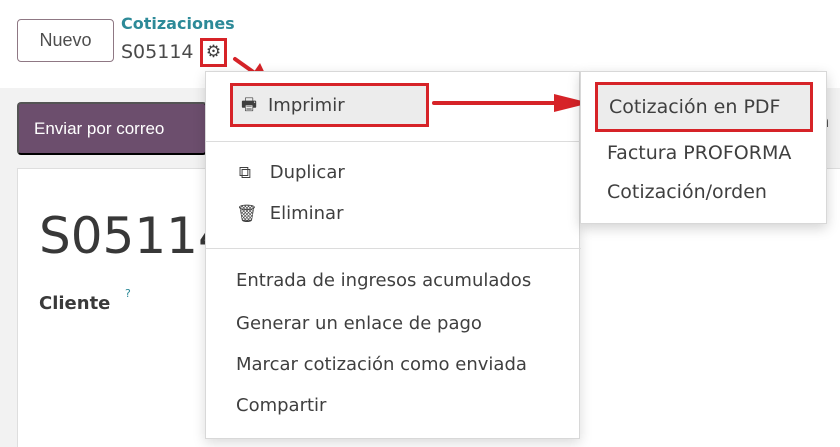  What do you see at coordinates (306, 213) in the screenshot?
I see `delete-label: Eliminar` at bounding box center [306, 213].